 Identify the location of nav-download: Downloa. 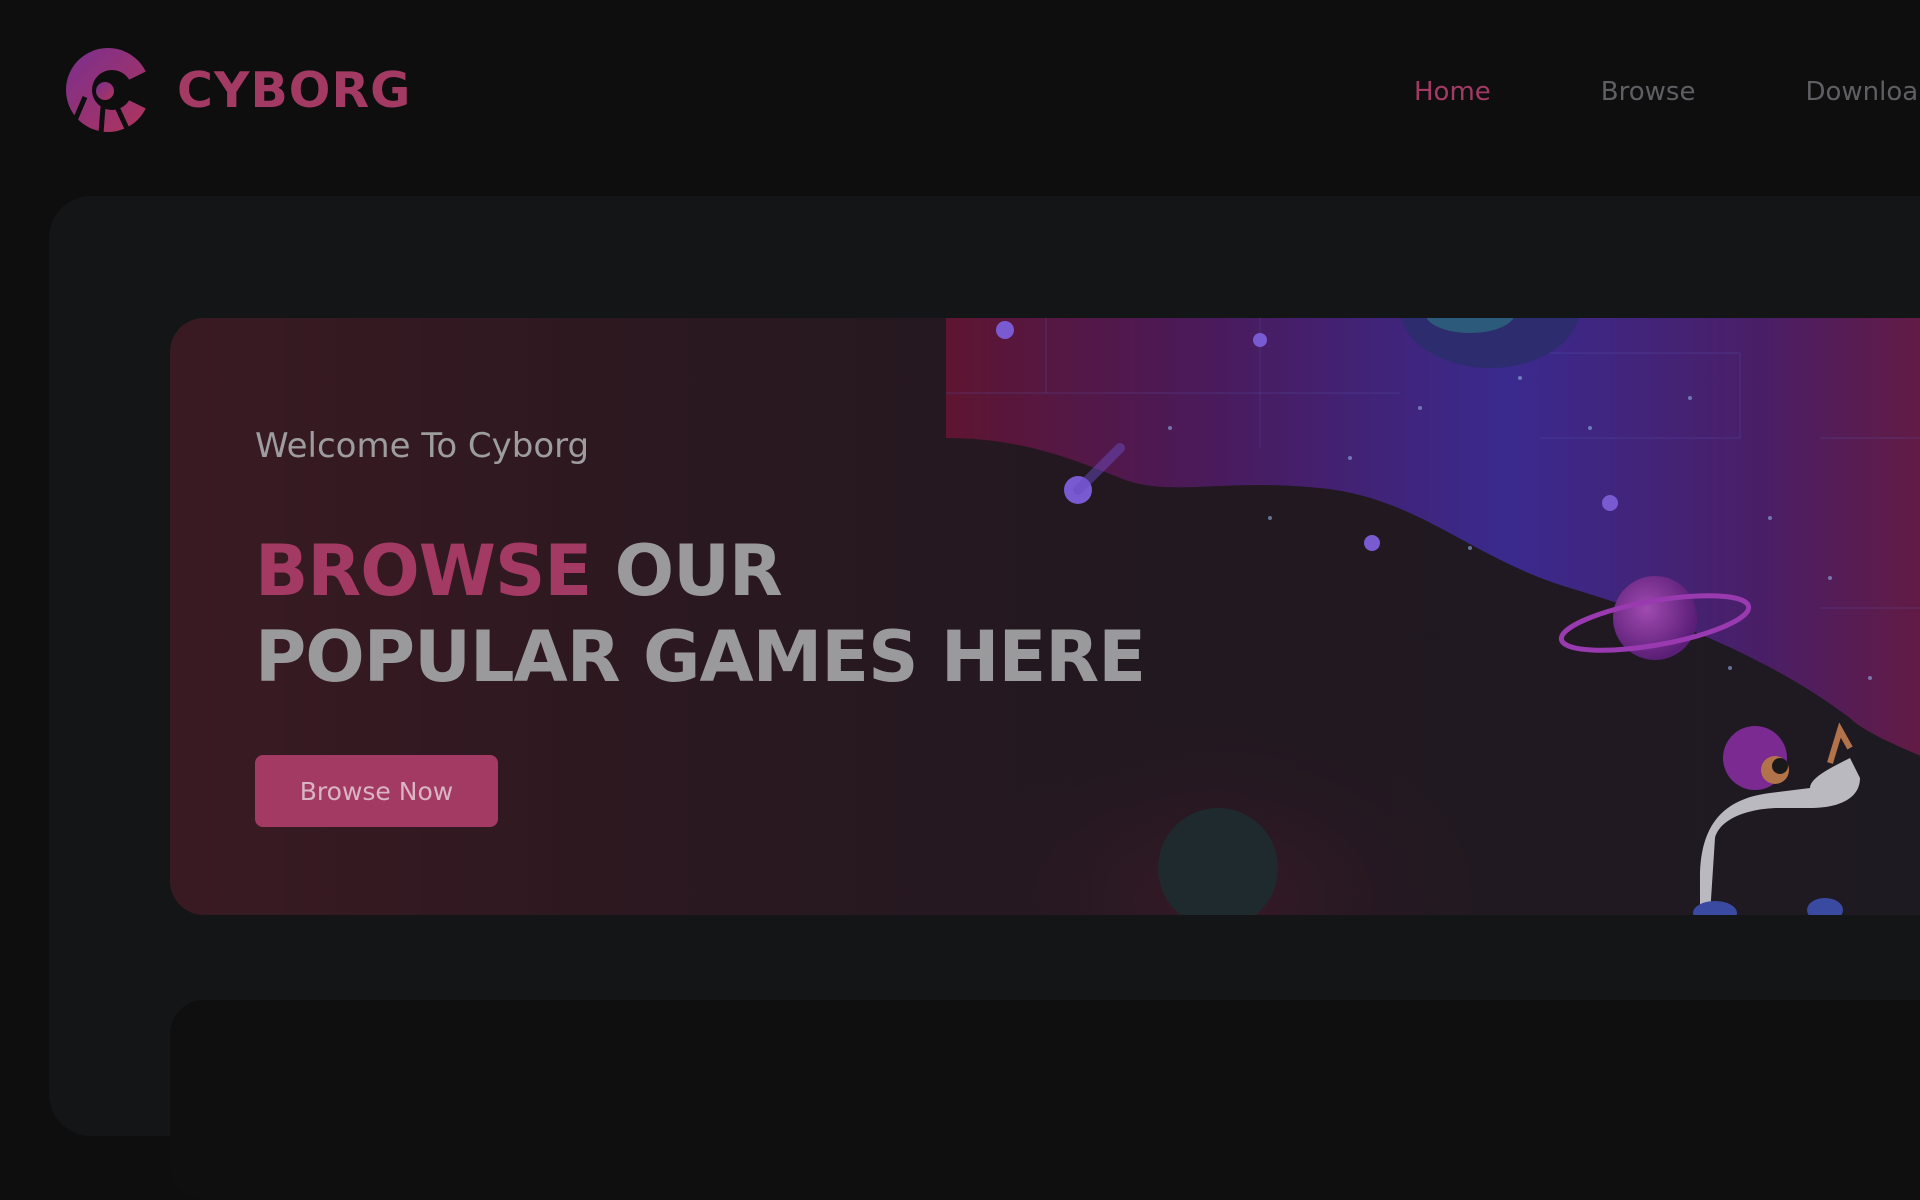
(1861, 92).